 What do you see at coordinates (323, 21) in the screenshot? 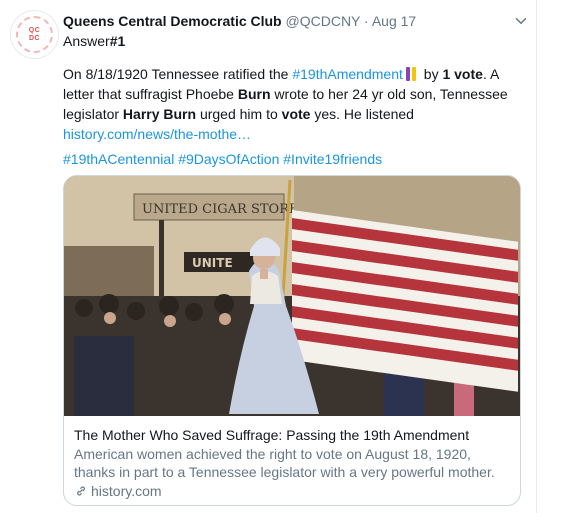
I see `author-handle: @QCDCNY` at bounding box center [323, 21].